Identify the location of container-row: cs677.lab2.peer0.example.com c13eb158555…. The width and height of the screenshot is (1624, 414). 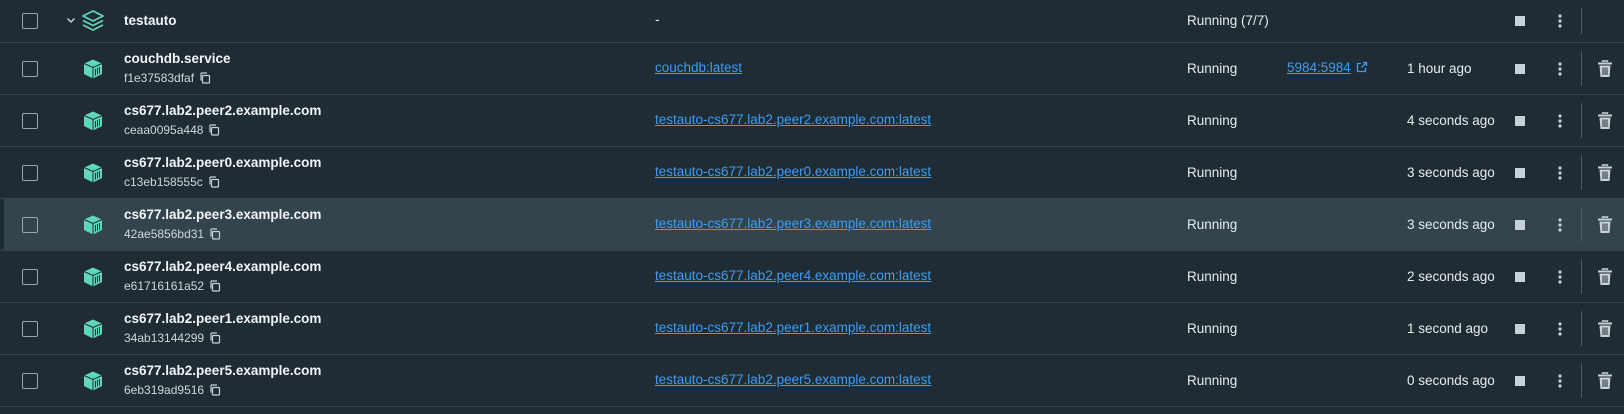
(812, 173).